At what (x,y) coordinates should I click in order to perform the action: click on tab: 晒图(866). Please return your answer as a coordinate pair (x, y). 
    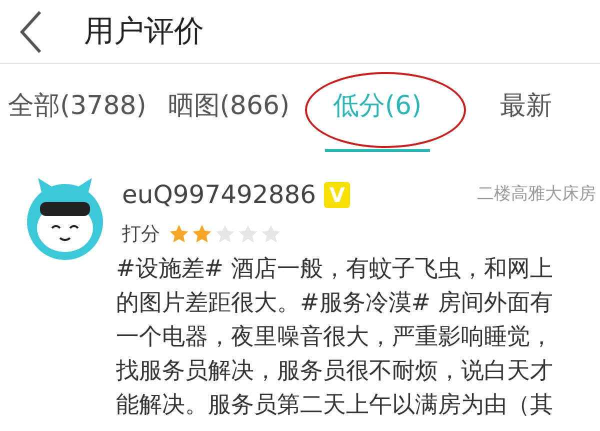
    Looking at the image, I should click on (229, 108).